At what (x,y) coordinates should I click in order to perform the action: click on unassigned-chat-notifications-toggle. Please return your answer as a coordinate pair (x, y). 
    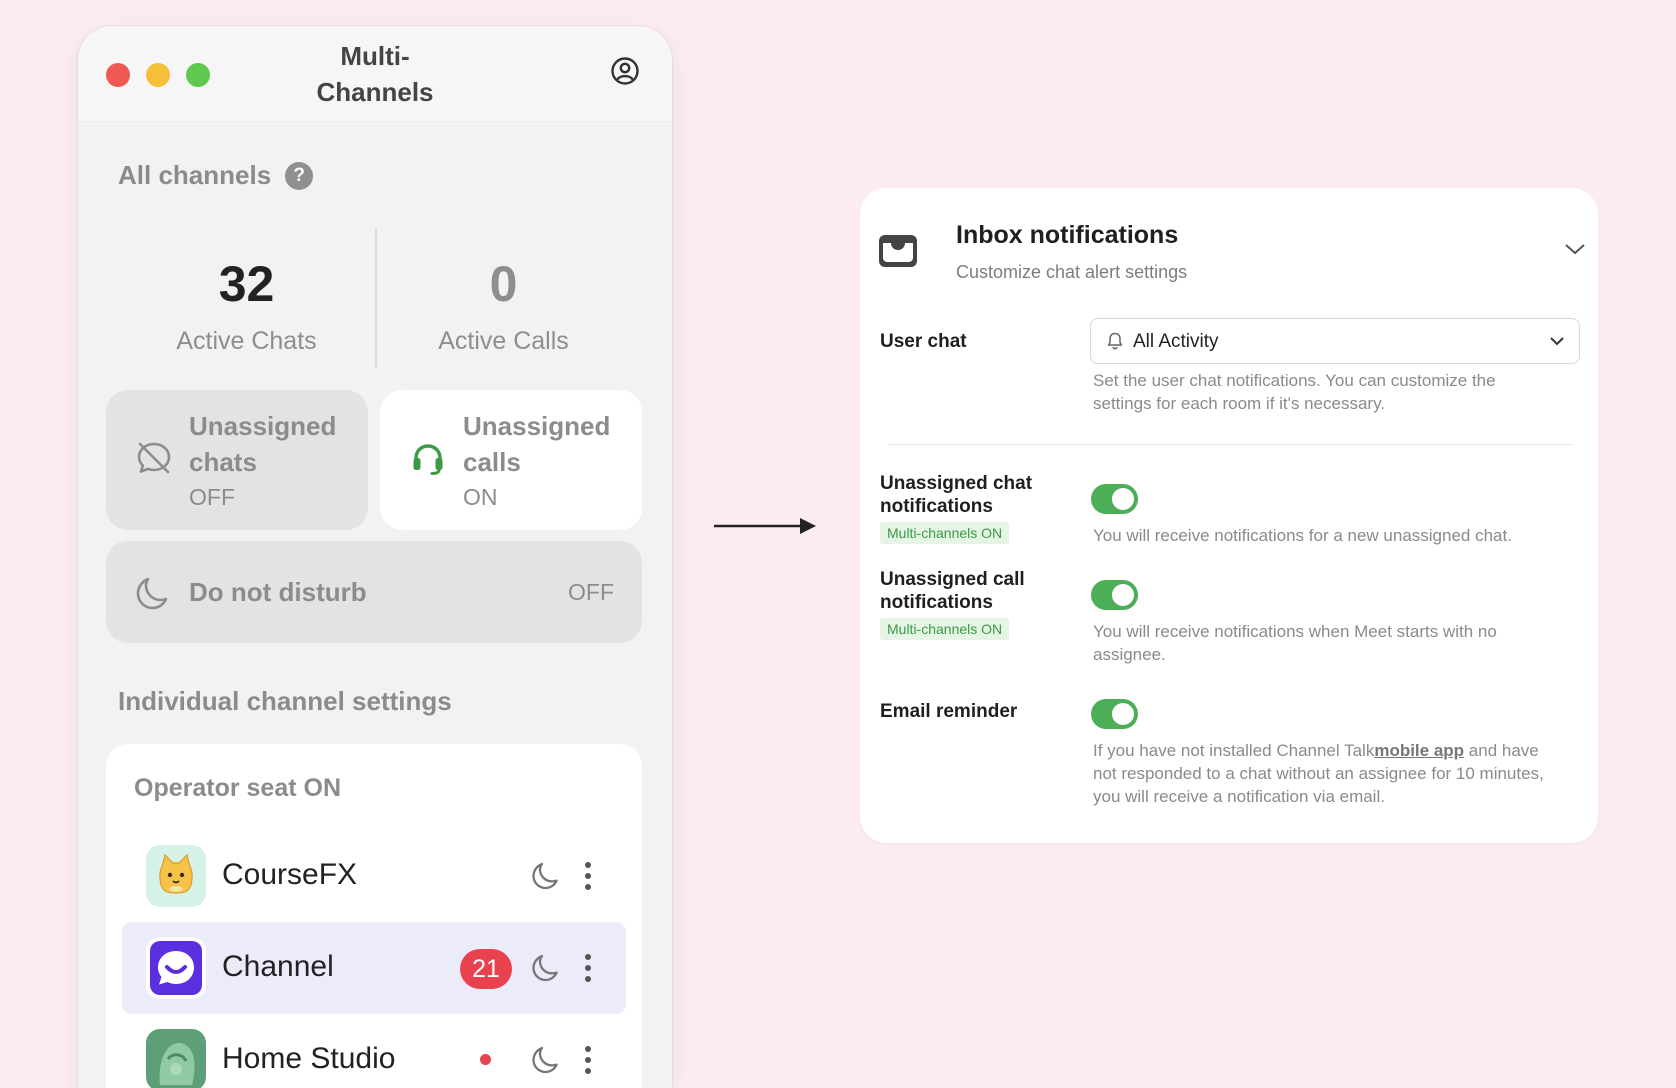
    Looking at the image, I should click on (1114, 499).